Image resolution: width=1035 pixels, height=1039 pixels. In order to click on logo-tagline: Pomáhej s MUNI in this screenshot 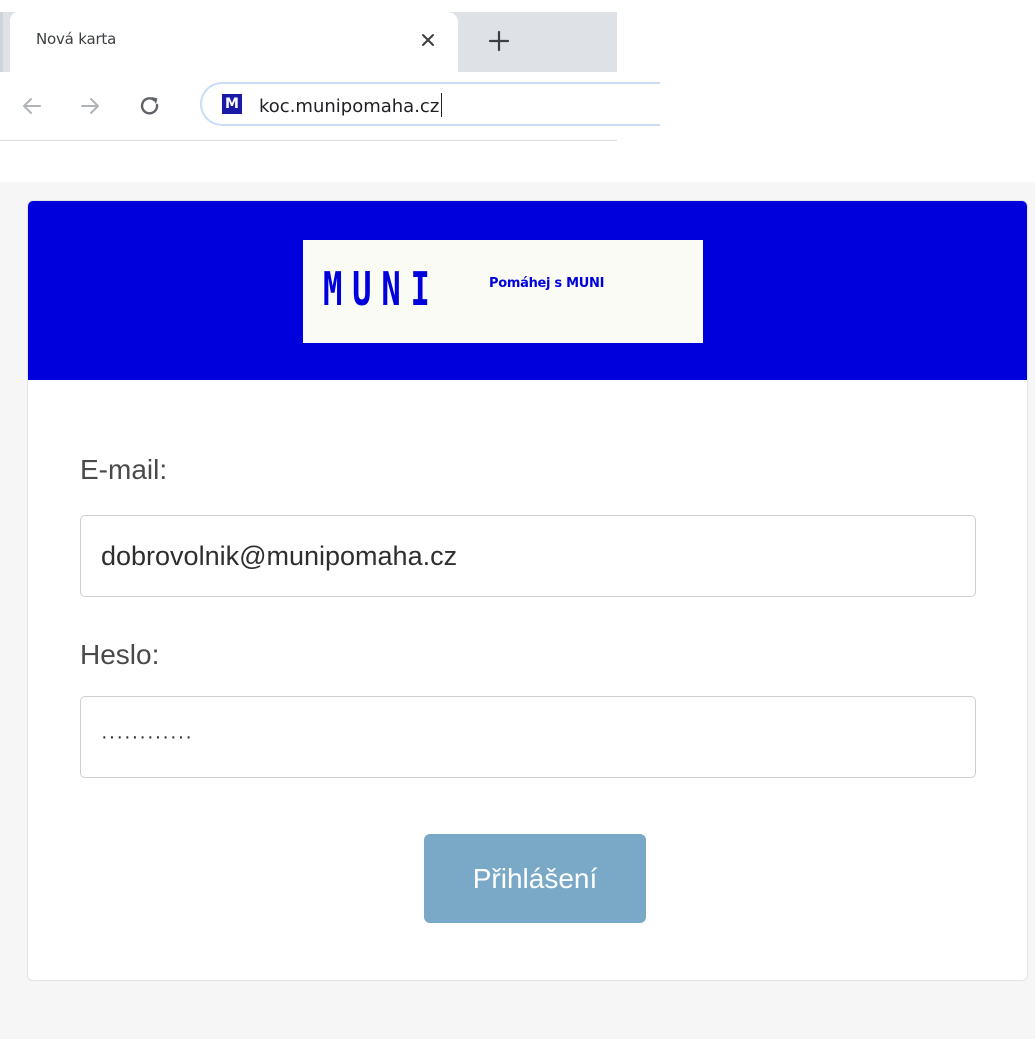, I will do `click(547, 283)`.